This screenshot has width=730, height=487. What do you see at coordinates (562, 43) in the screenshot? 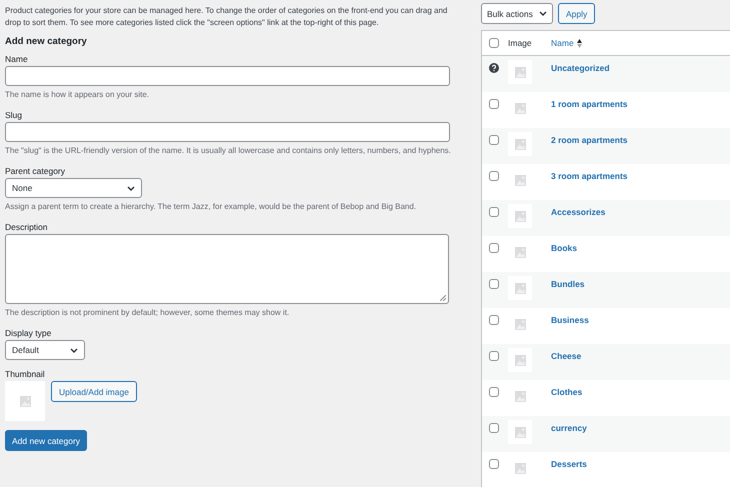
I see `column-header-link: Name` at bounding box center [562, 43].